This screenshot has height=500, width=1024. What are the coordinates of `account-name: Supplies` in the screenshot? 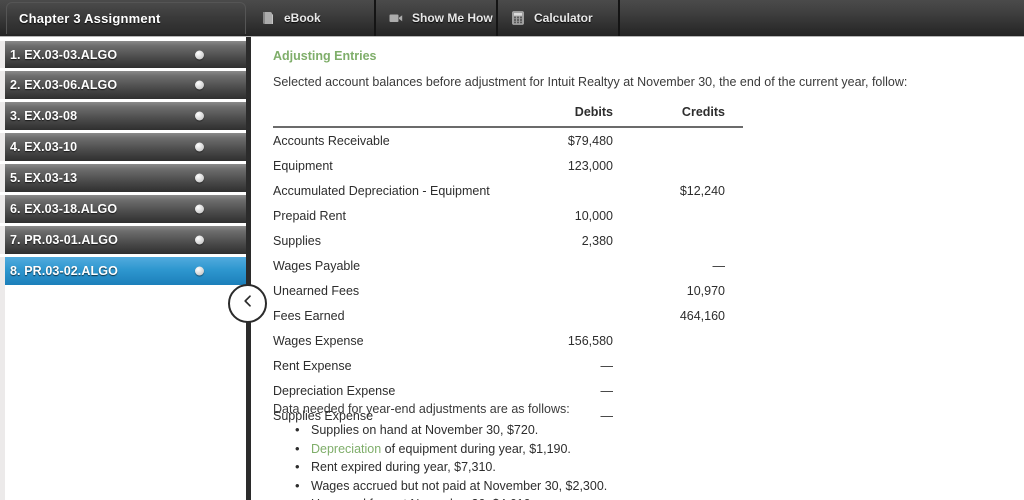 It's located at (297, 240).